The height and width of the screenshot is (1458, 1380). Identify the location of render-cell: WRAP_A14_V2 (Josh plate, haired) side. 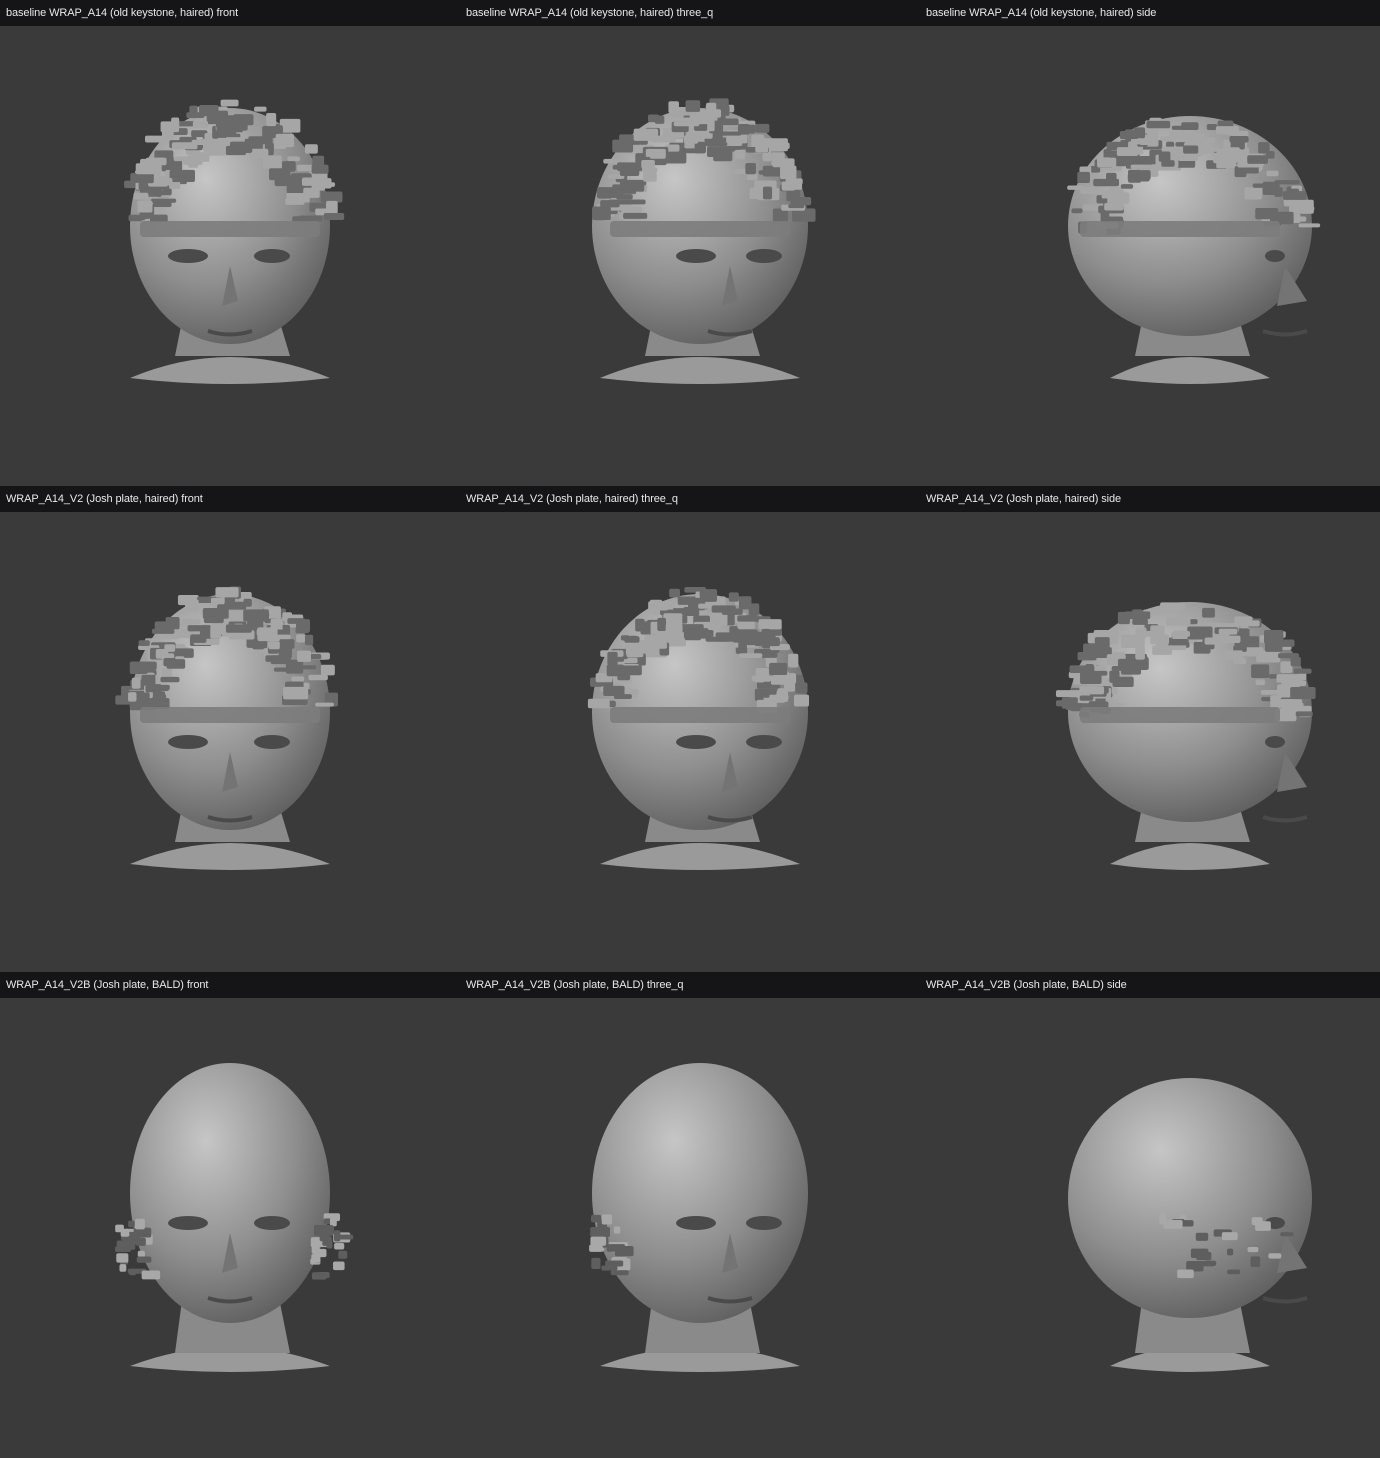
(1150, 729).